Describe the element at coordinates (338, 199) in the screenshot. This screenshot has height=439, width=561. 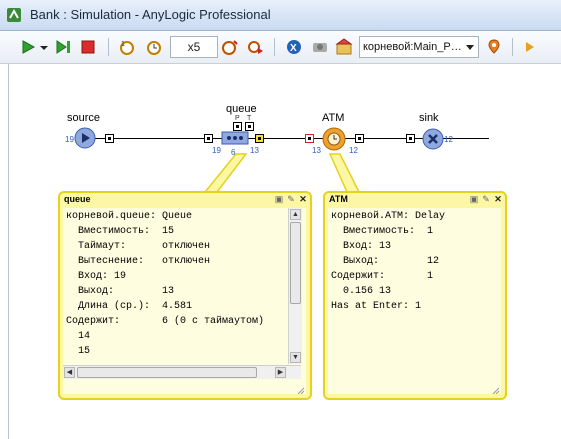
I see `atm-inspect-title: ATM` at that location.